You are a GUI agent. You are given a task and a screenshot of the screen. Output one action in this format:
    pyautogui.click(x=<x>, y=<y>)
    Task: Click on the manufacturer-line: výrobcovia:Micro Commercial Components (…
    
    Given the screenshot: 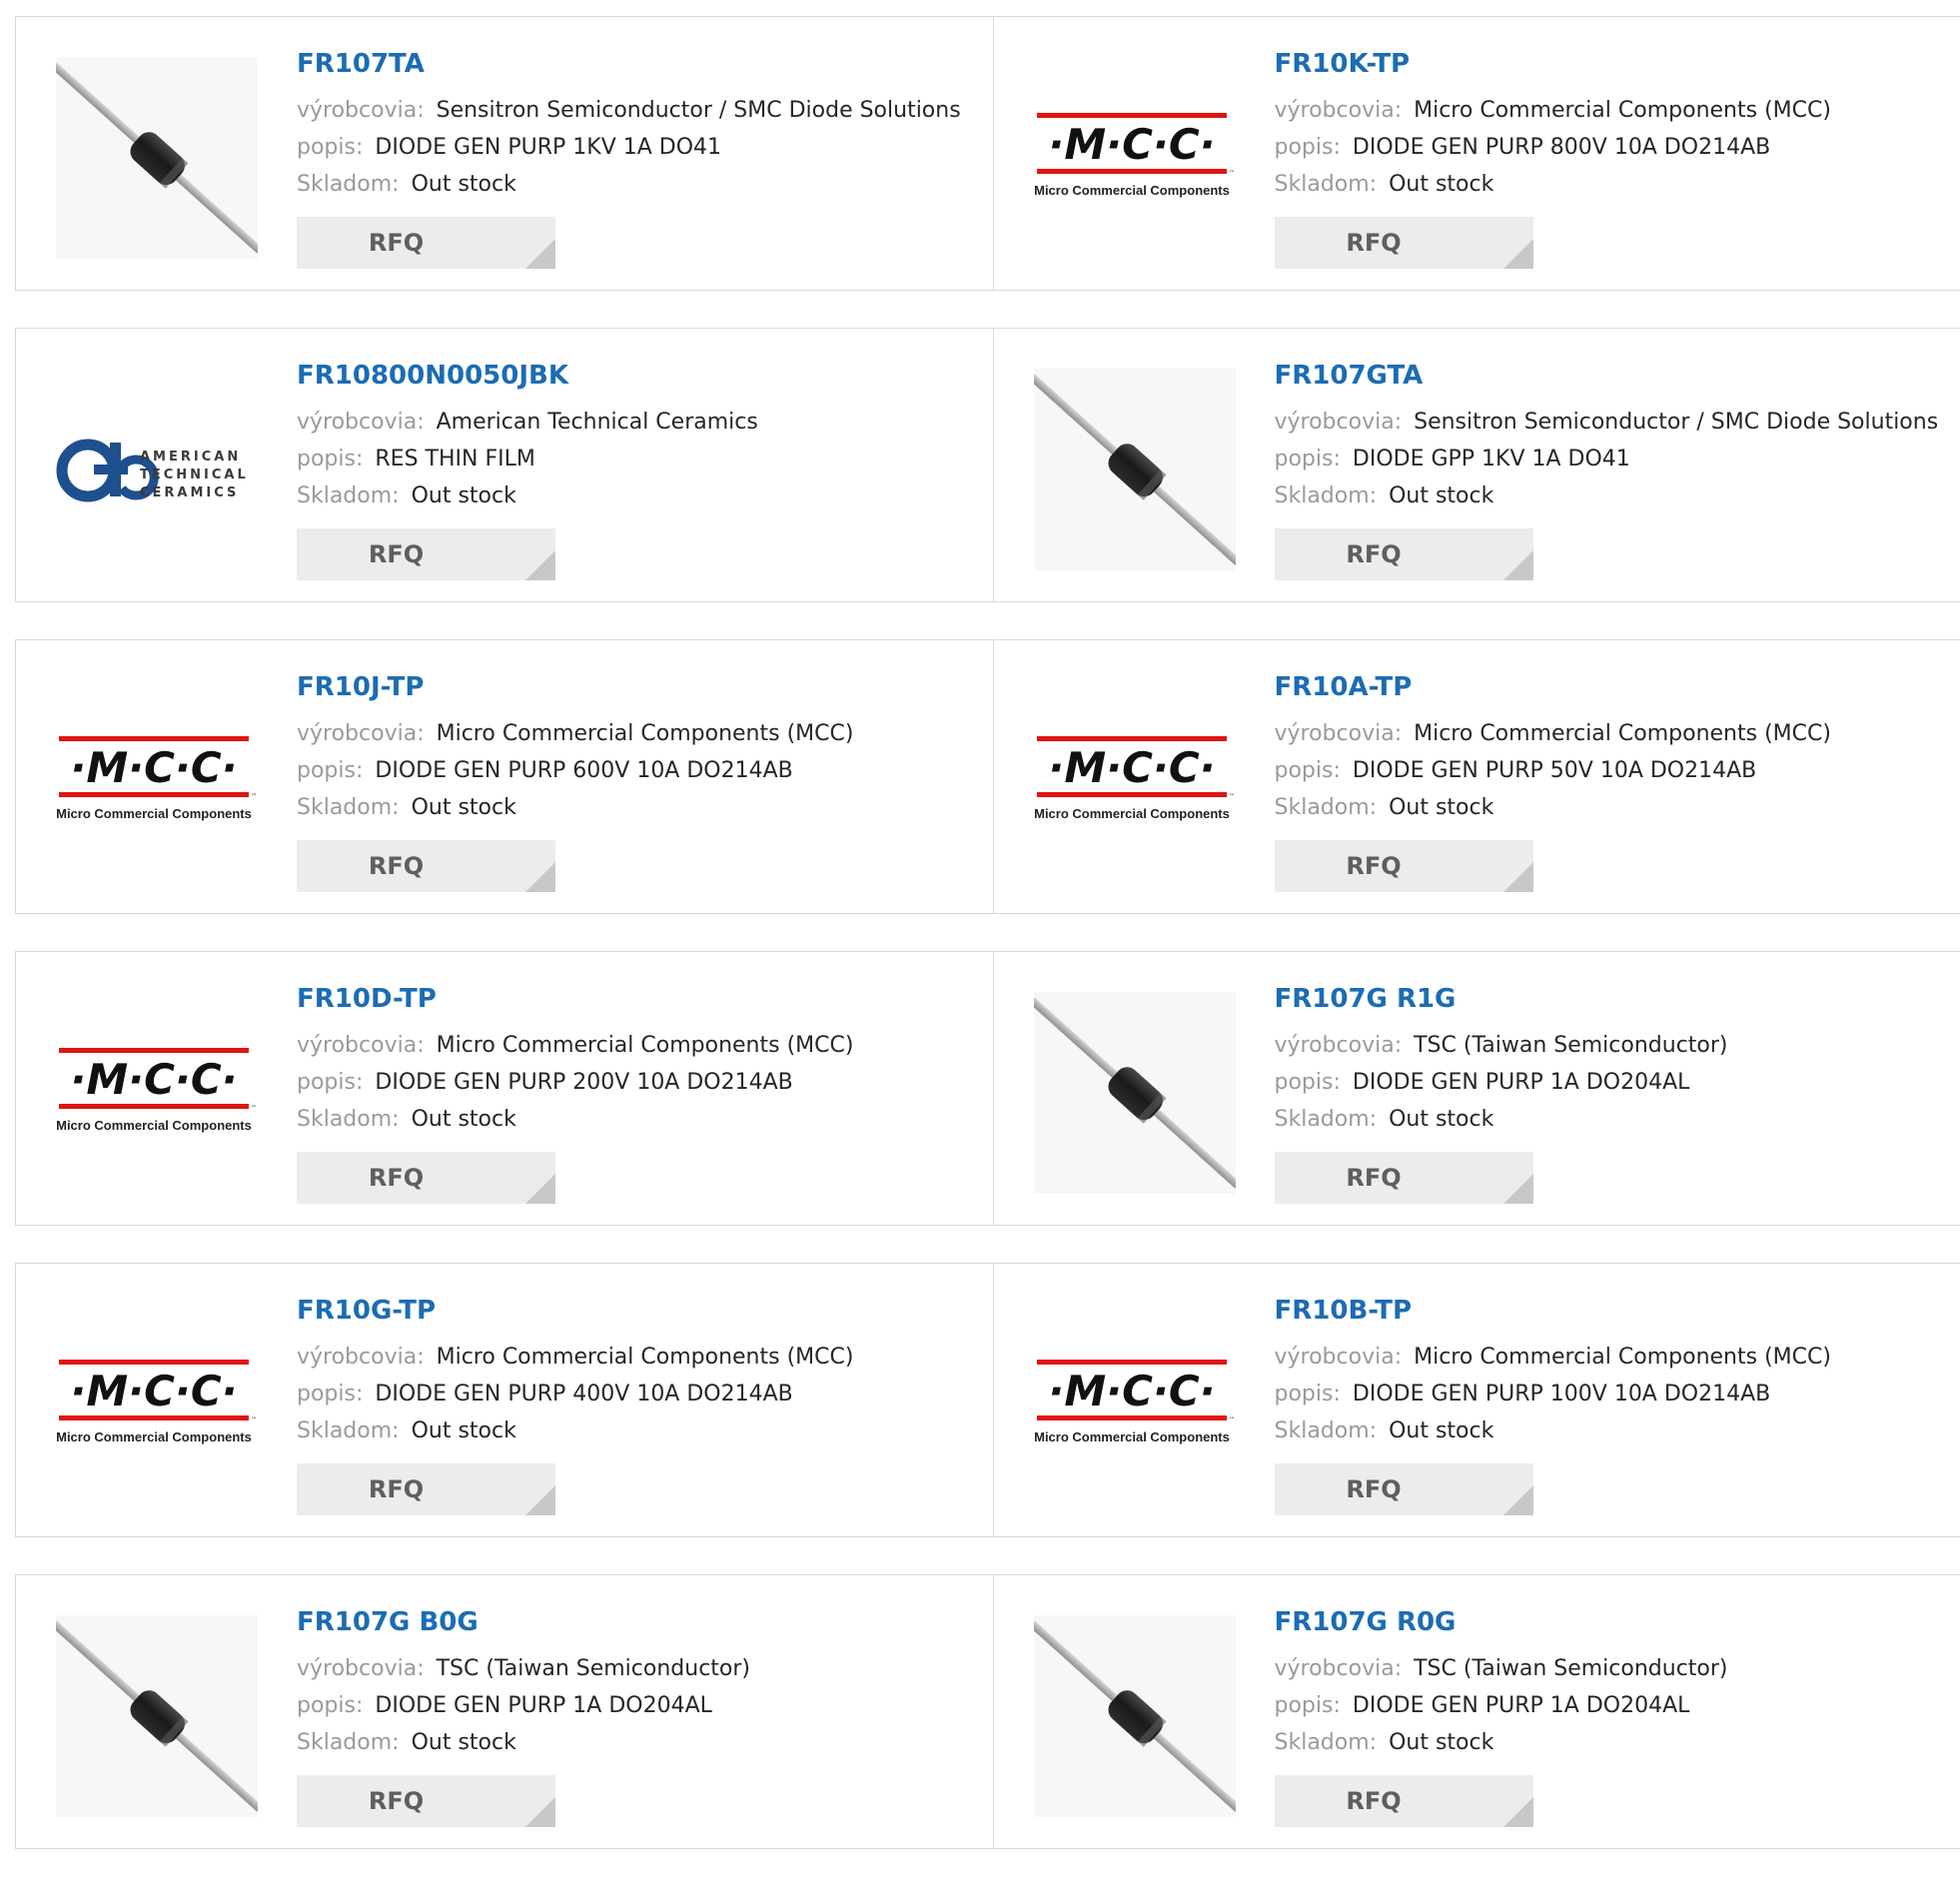 What is the action you would take?
    pyautogui.click(x=645, y=1045)
    